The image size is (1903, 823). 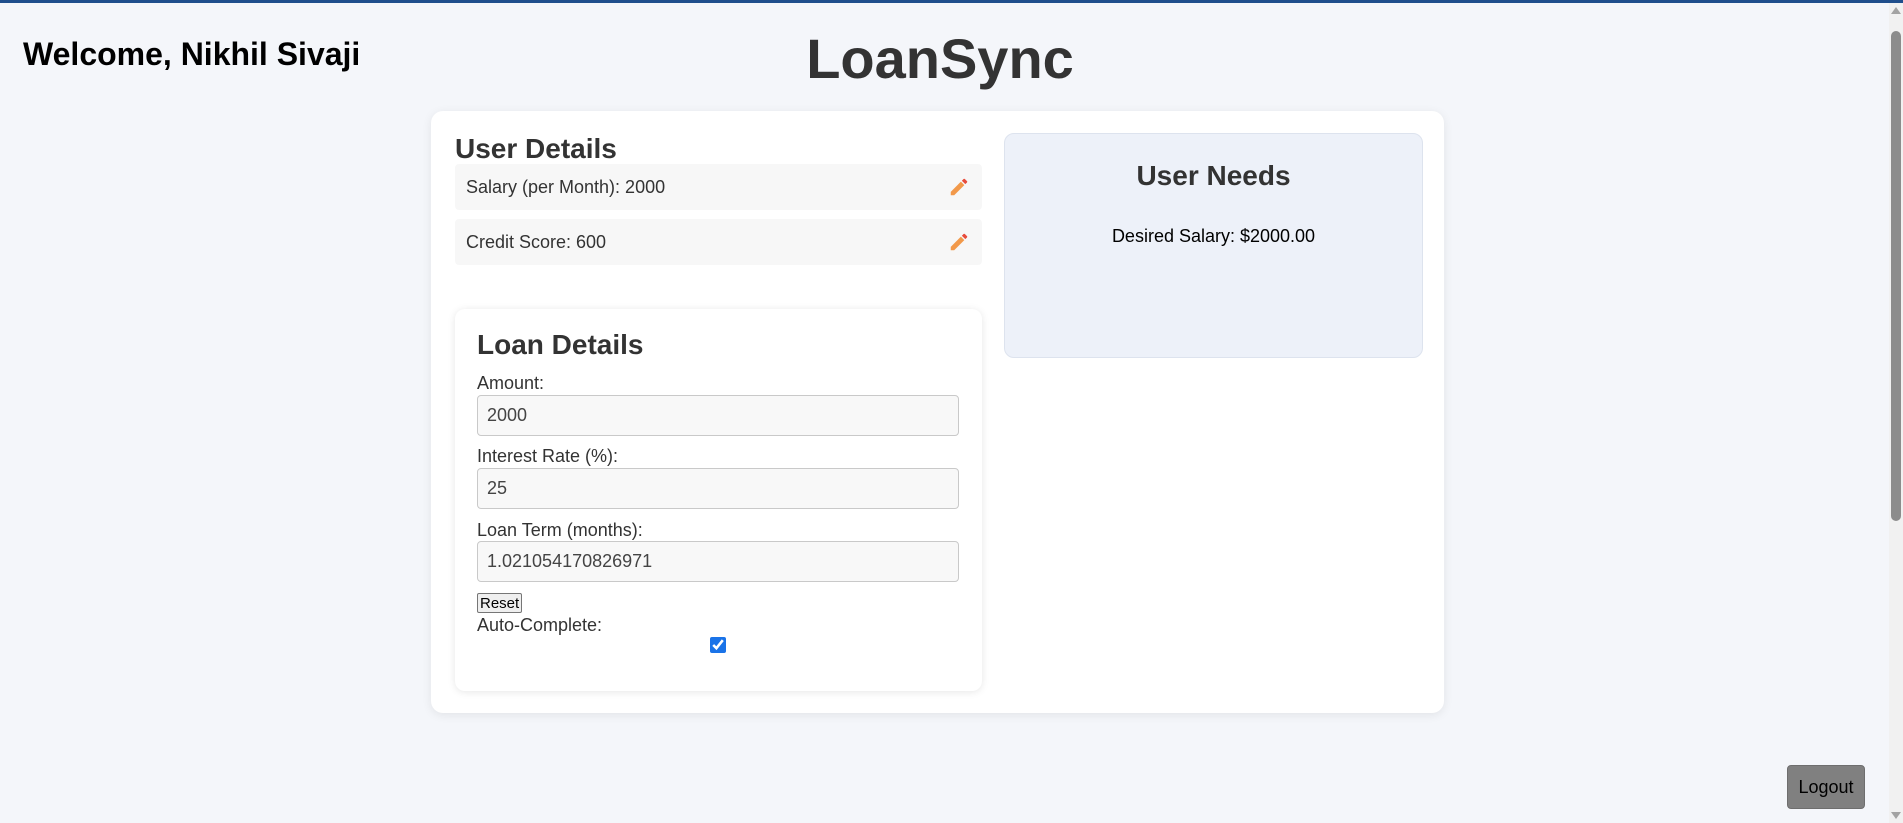 I want to click on user-details-title: User Details, so click(x=536, y=148).